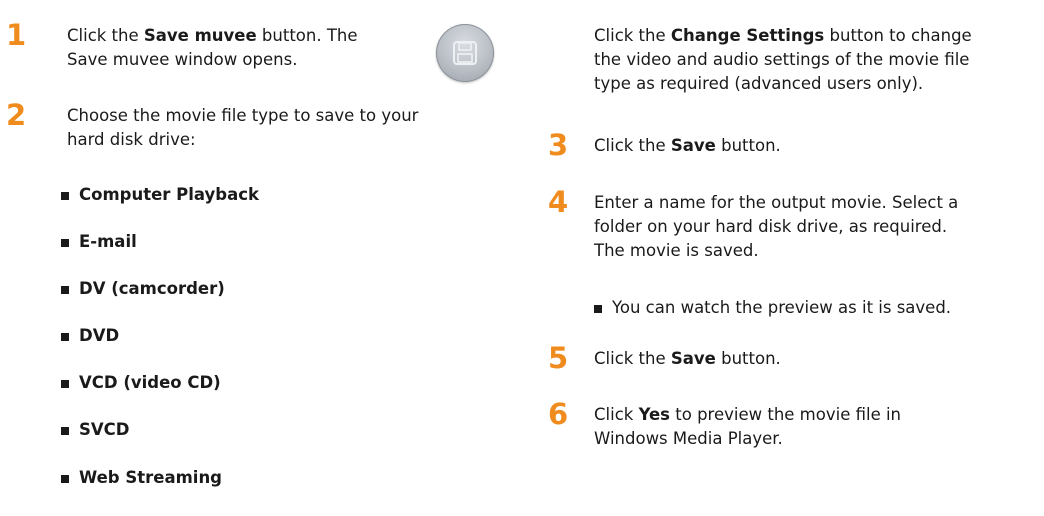 The width and height of the screenshot is (1044, 516). Describe the element at coordinates (131, 139) in the screenshot. I see `step-2-line-2: hard disk drive:` at that location.